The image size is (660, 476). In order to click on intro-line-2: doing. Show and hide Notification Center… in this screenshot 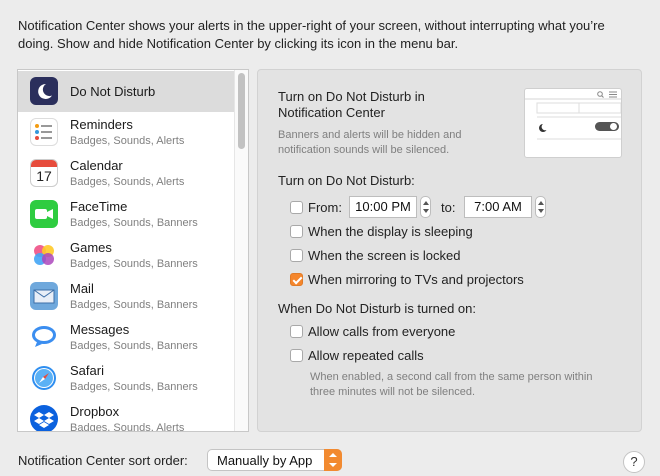, I will do `click(238, 43)`.